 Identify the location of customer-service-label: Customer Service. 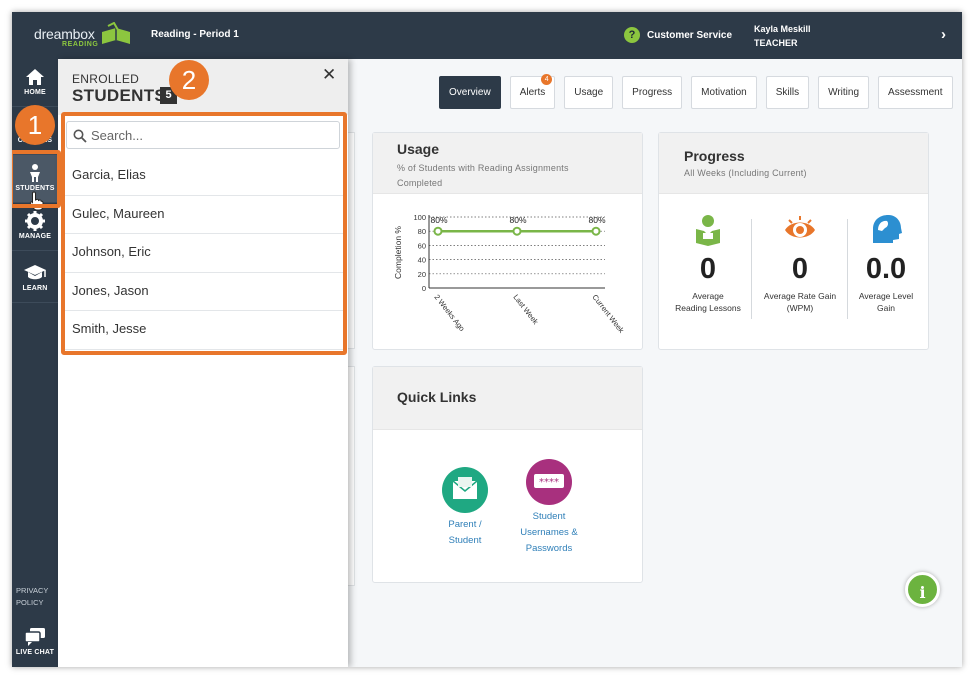
(690, 35).